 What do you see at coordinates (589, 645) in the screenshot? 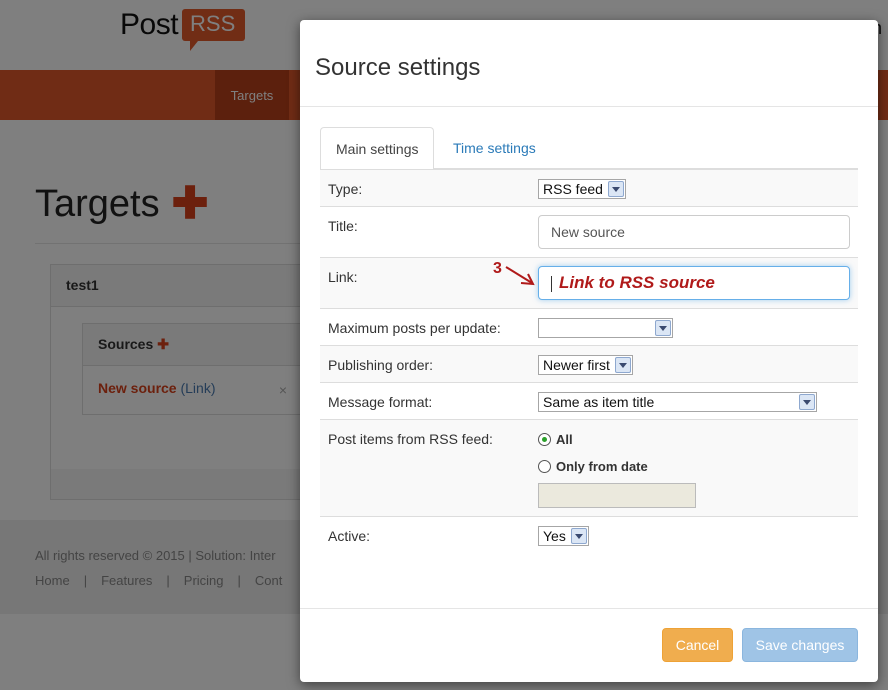
I see `modal-footer: Cancel Save changes` at bounding box center [589, 645].